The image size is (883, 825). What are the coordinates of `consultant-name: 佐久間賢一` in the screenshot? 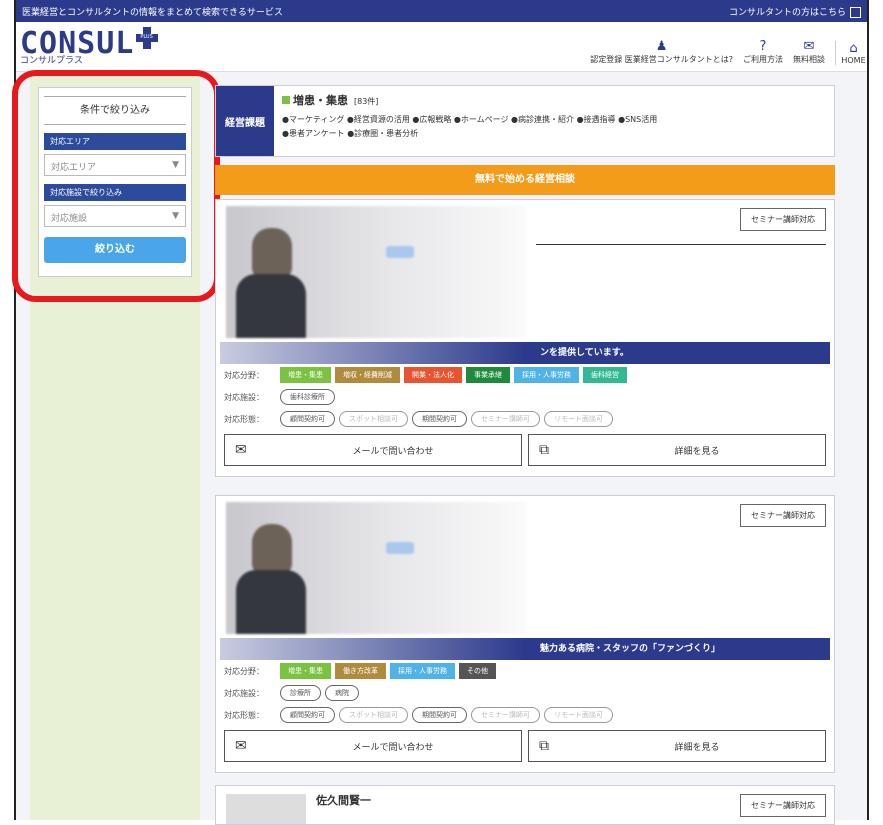 It's located at (343, 800).